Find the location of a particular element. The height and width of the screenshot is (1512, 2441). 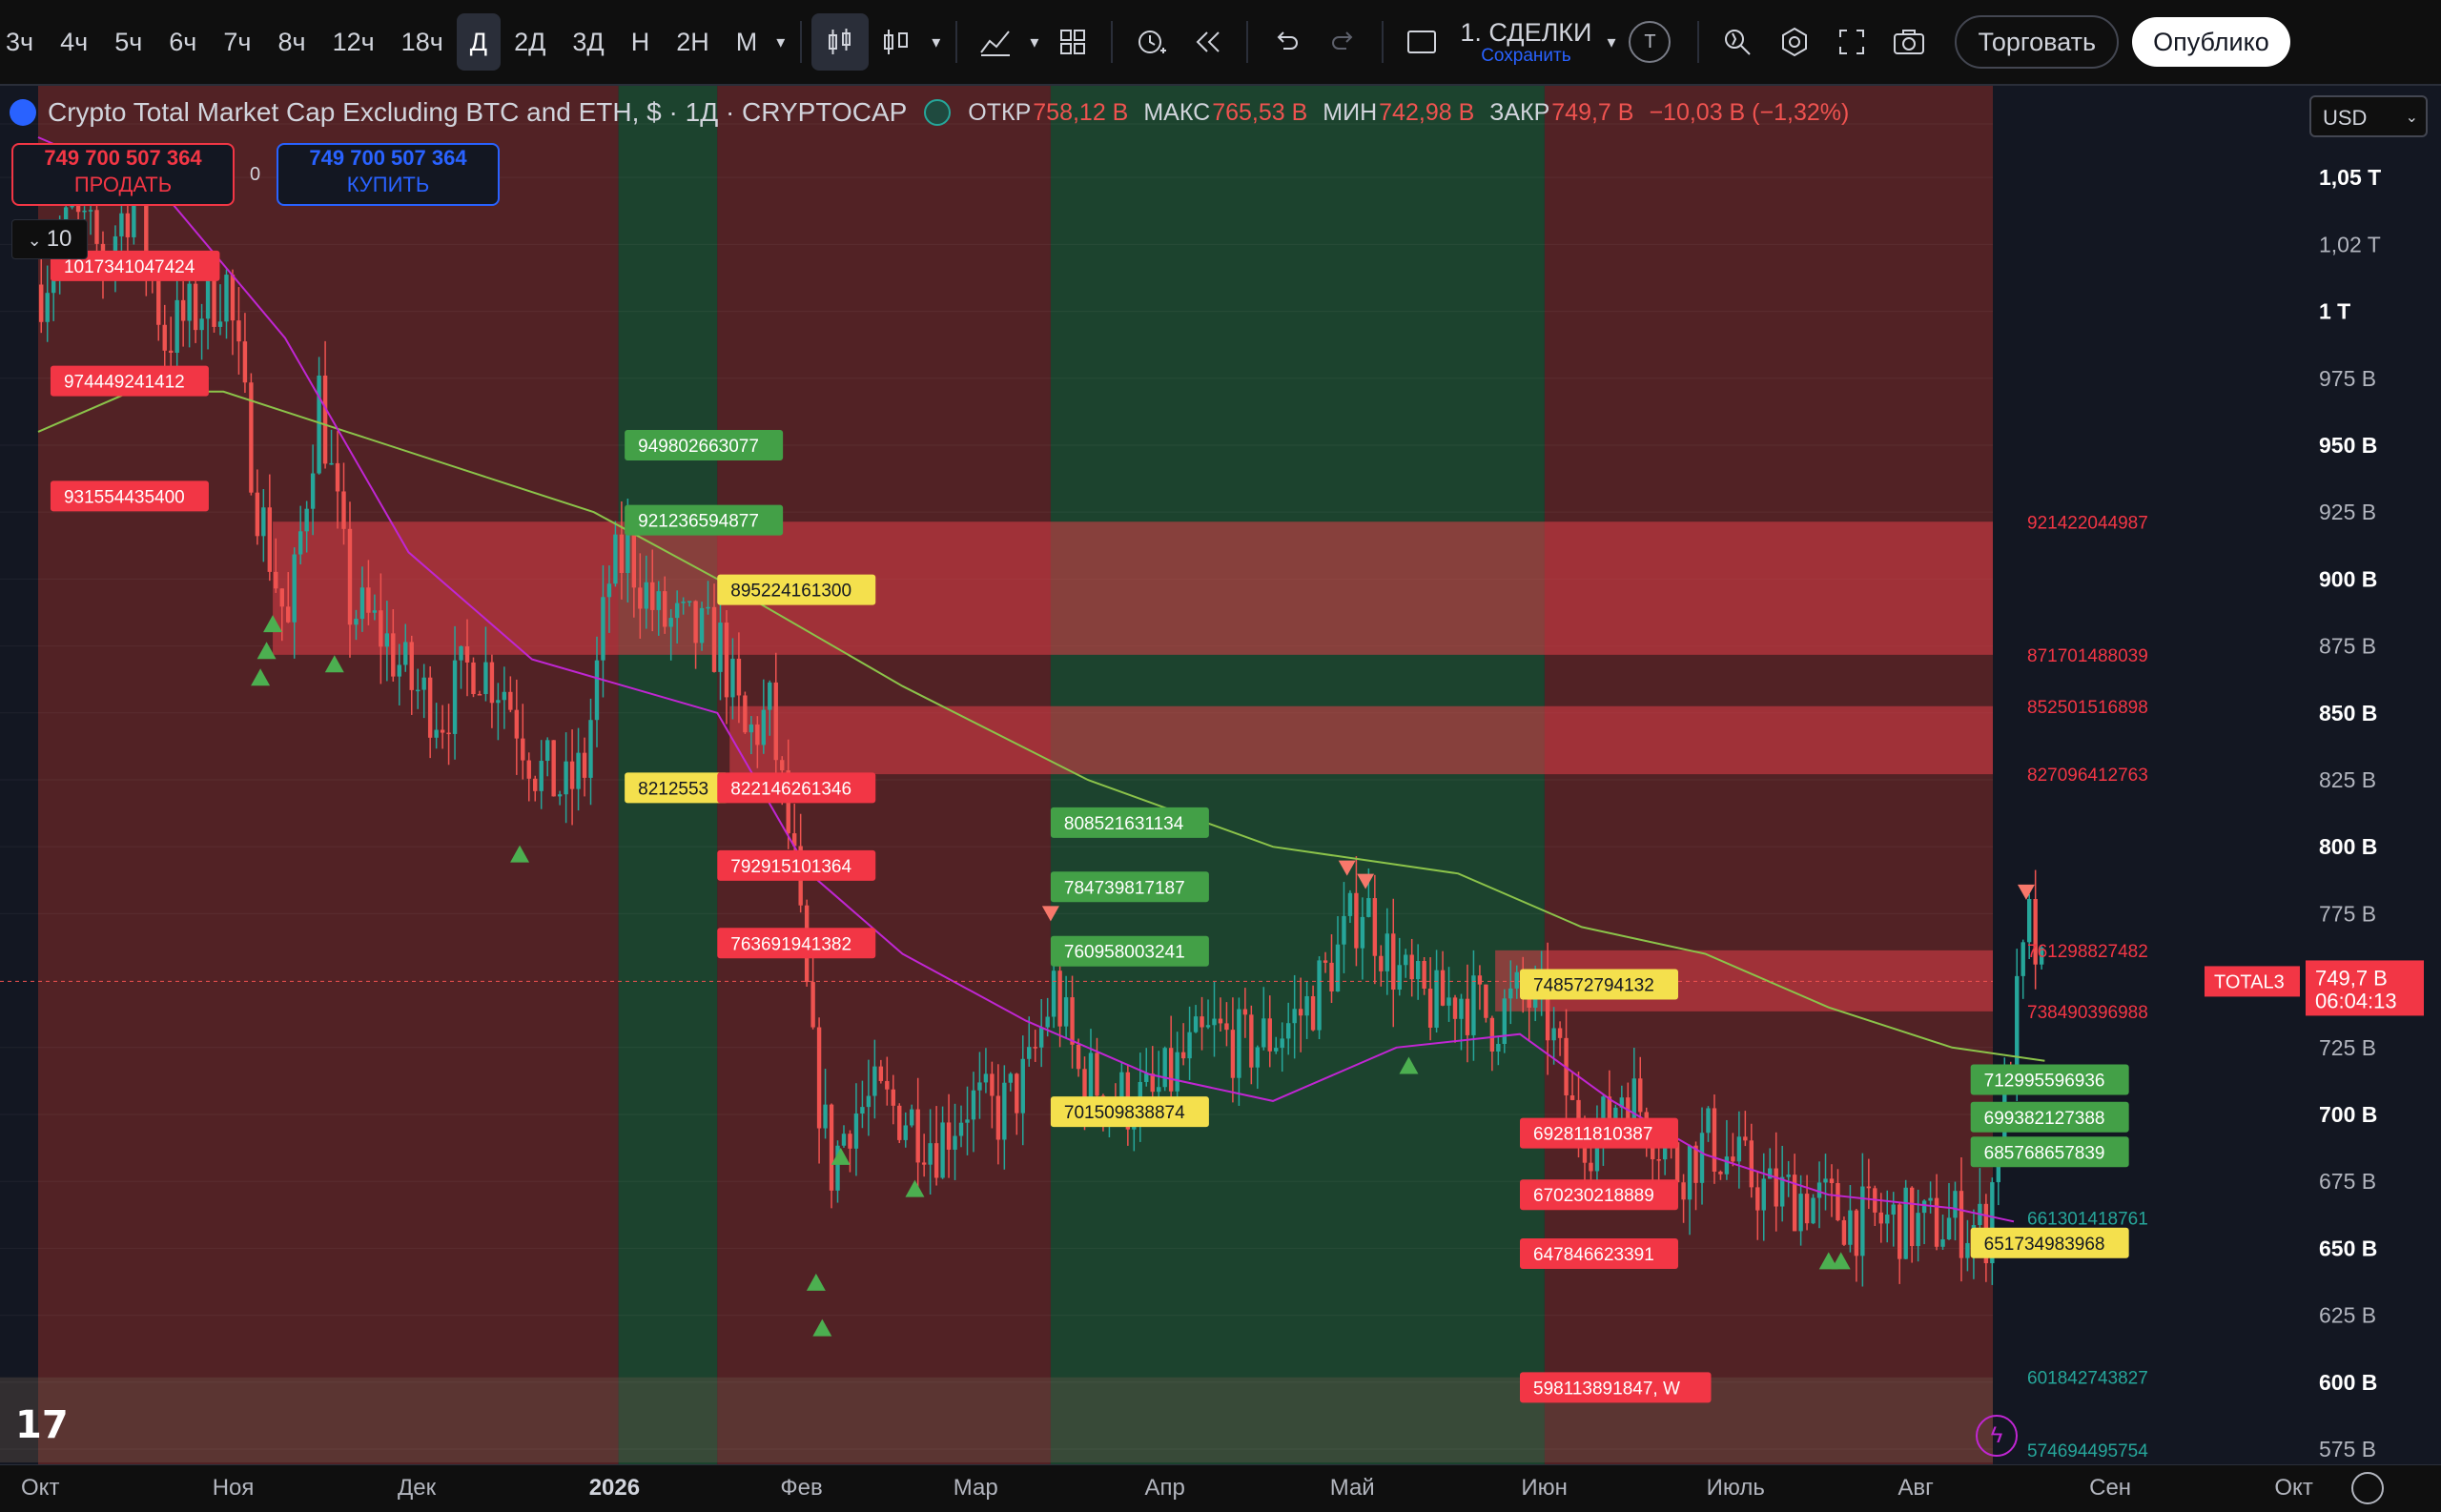

timeframe-2Д: 2Д is located at coordinates (530, 42).